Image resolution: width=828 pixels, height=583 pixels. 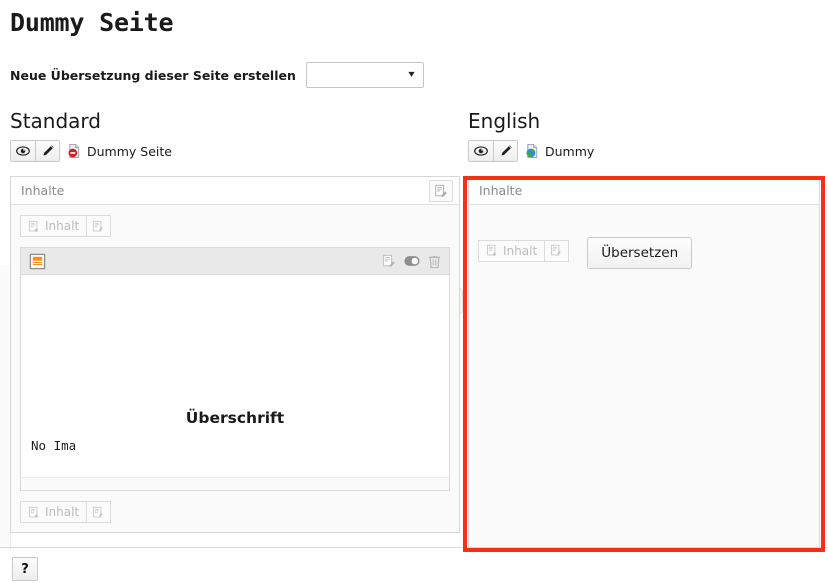 I want to click on standard-record-label: Dummy Seite, so click(x=129, y=151).